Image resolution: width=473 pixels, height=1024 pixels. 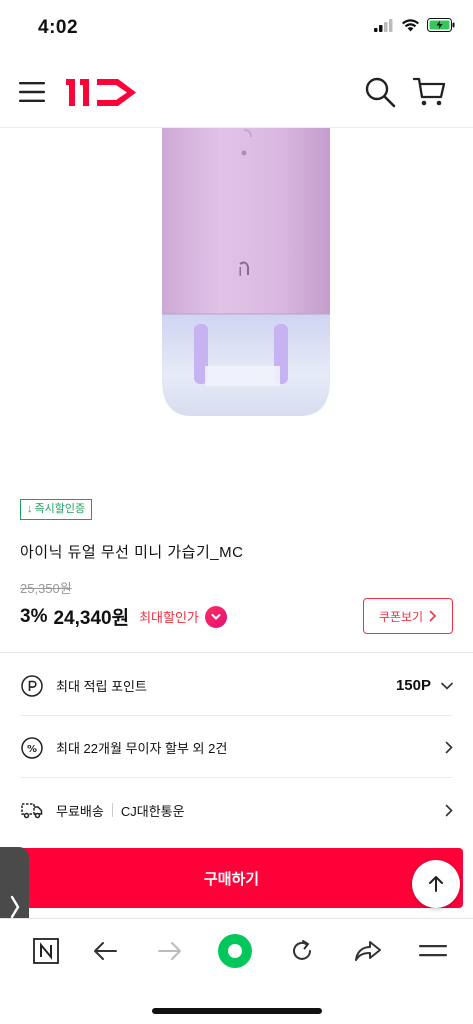 I want to click on signal-icon, so click(x=383, y=25).